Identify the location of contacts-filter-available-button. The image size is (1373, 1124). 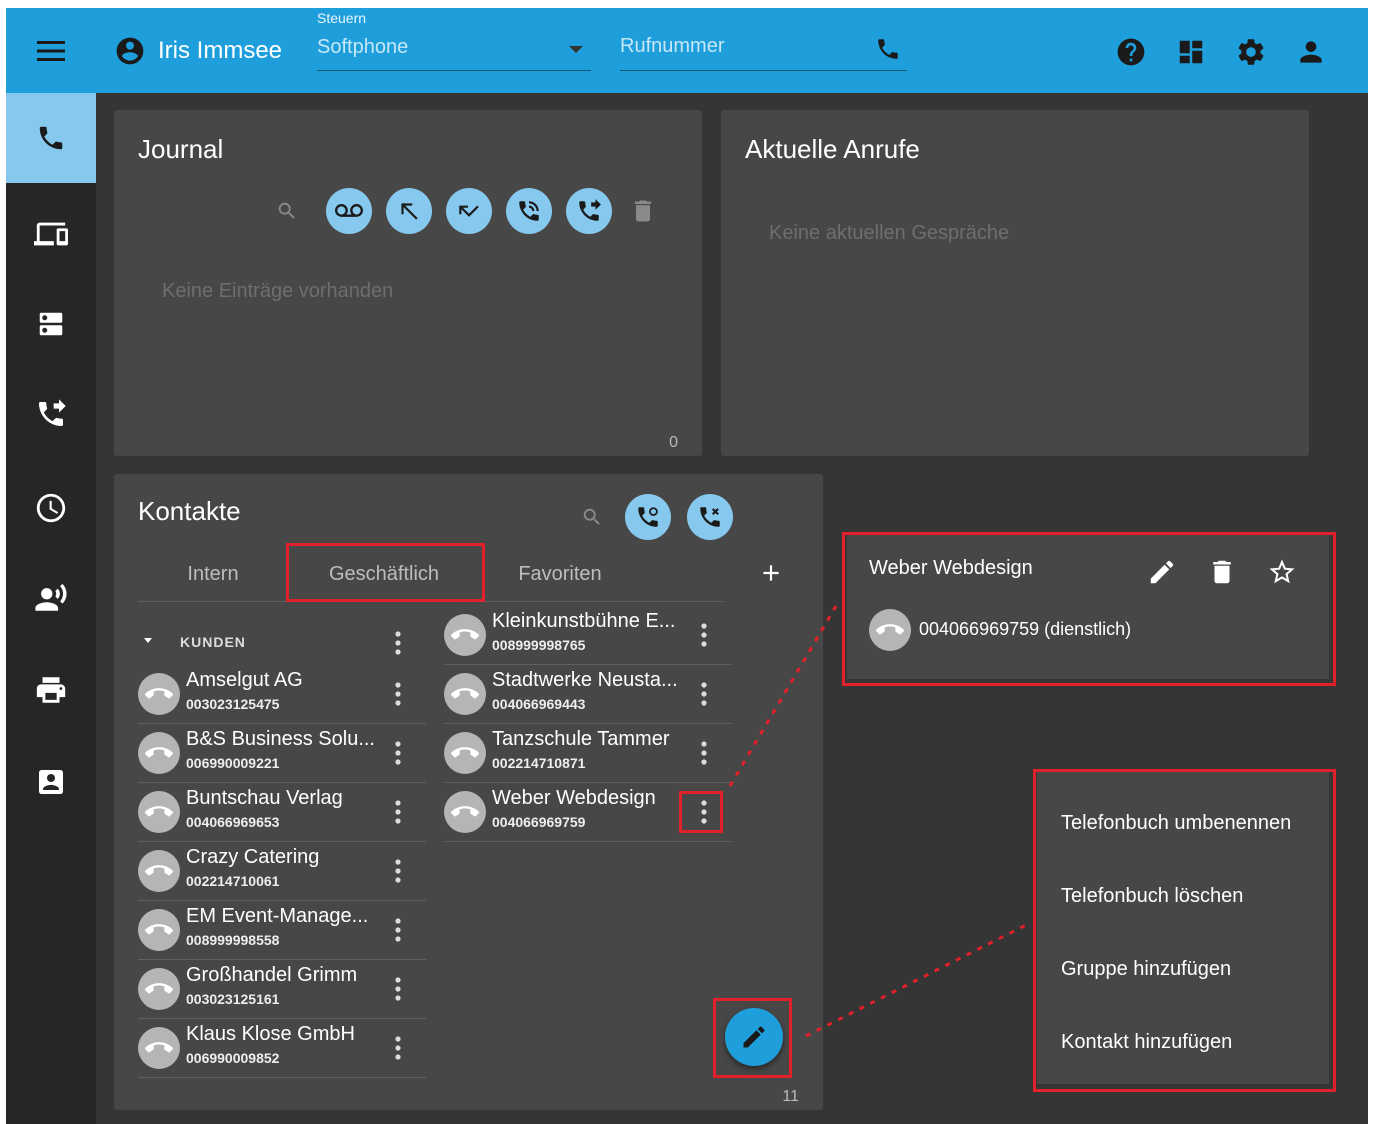
(648, 517).